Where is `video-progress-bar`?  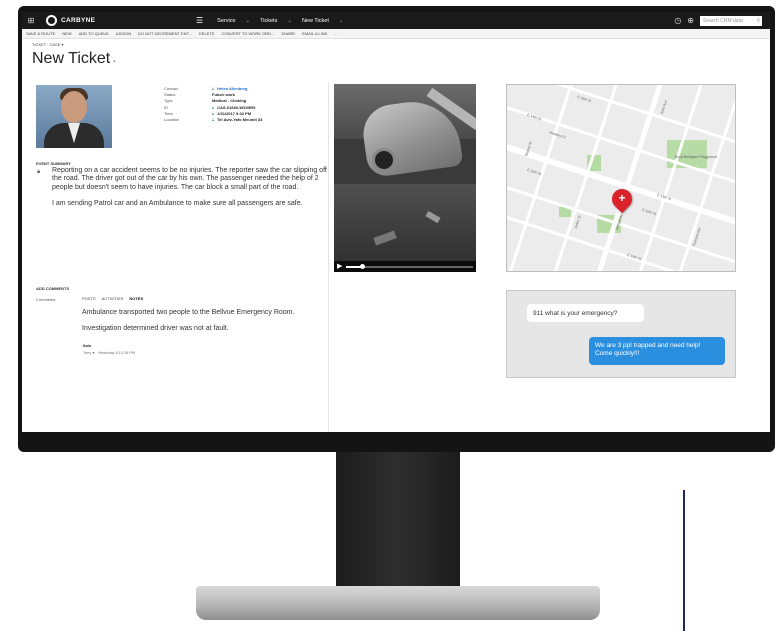 video-progress-bar is located at coordinates (409, 266).